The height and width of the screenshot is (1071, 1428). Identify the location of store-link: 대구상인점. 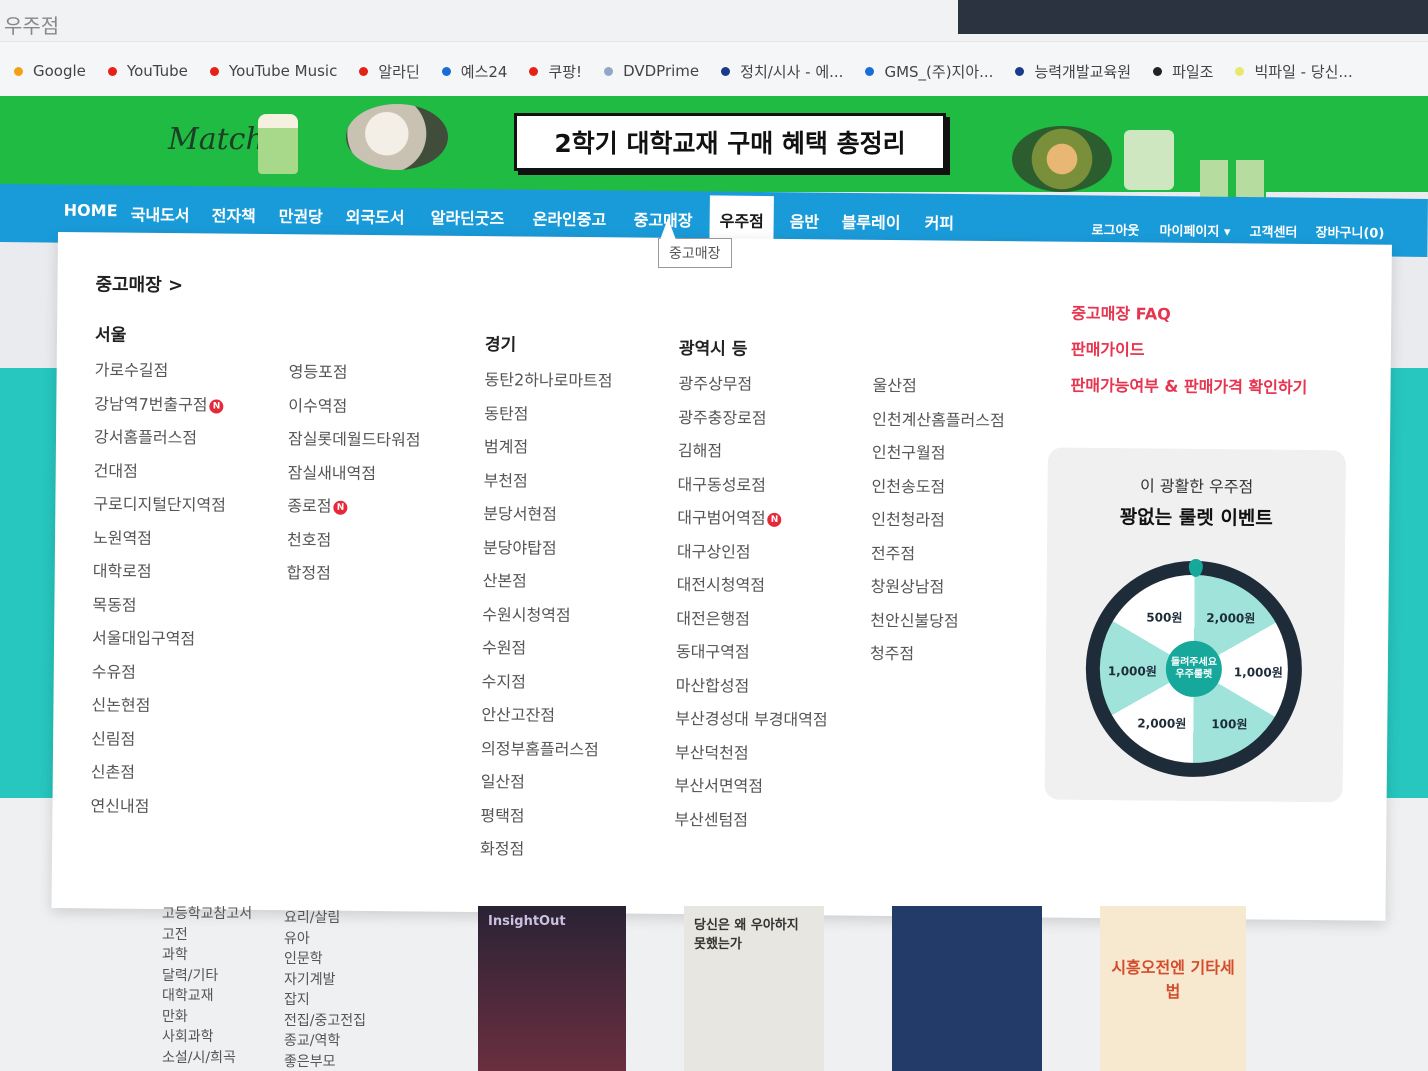
(753, 554).